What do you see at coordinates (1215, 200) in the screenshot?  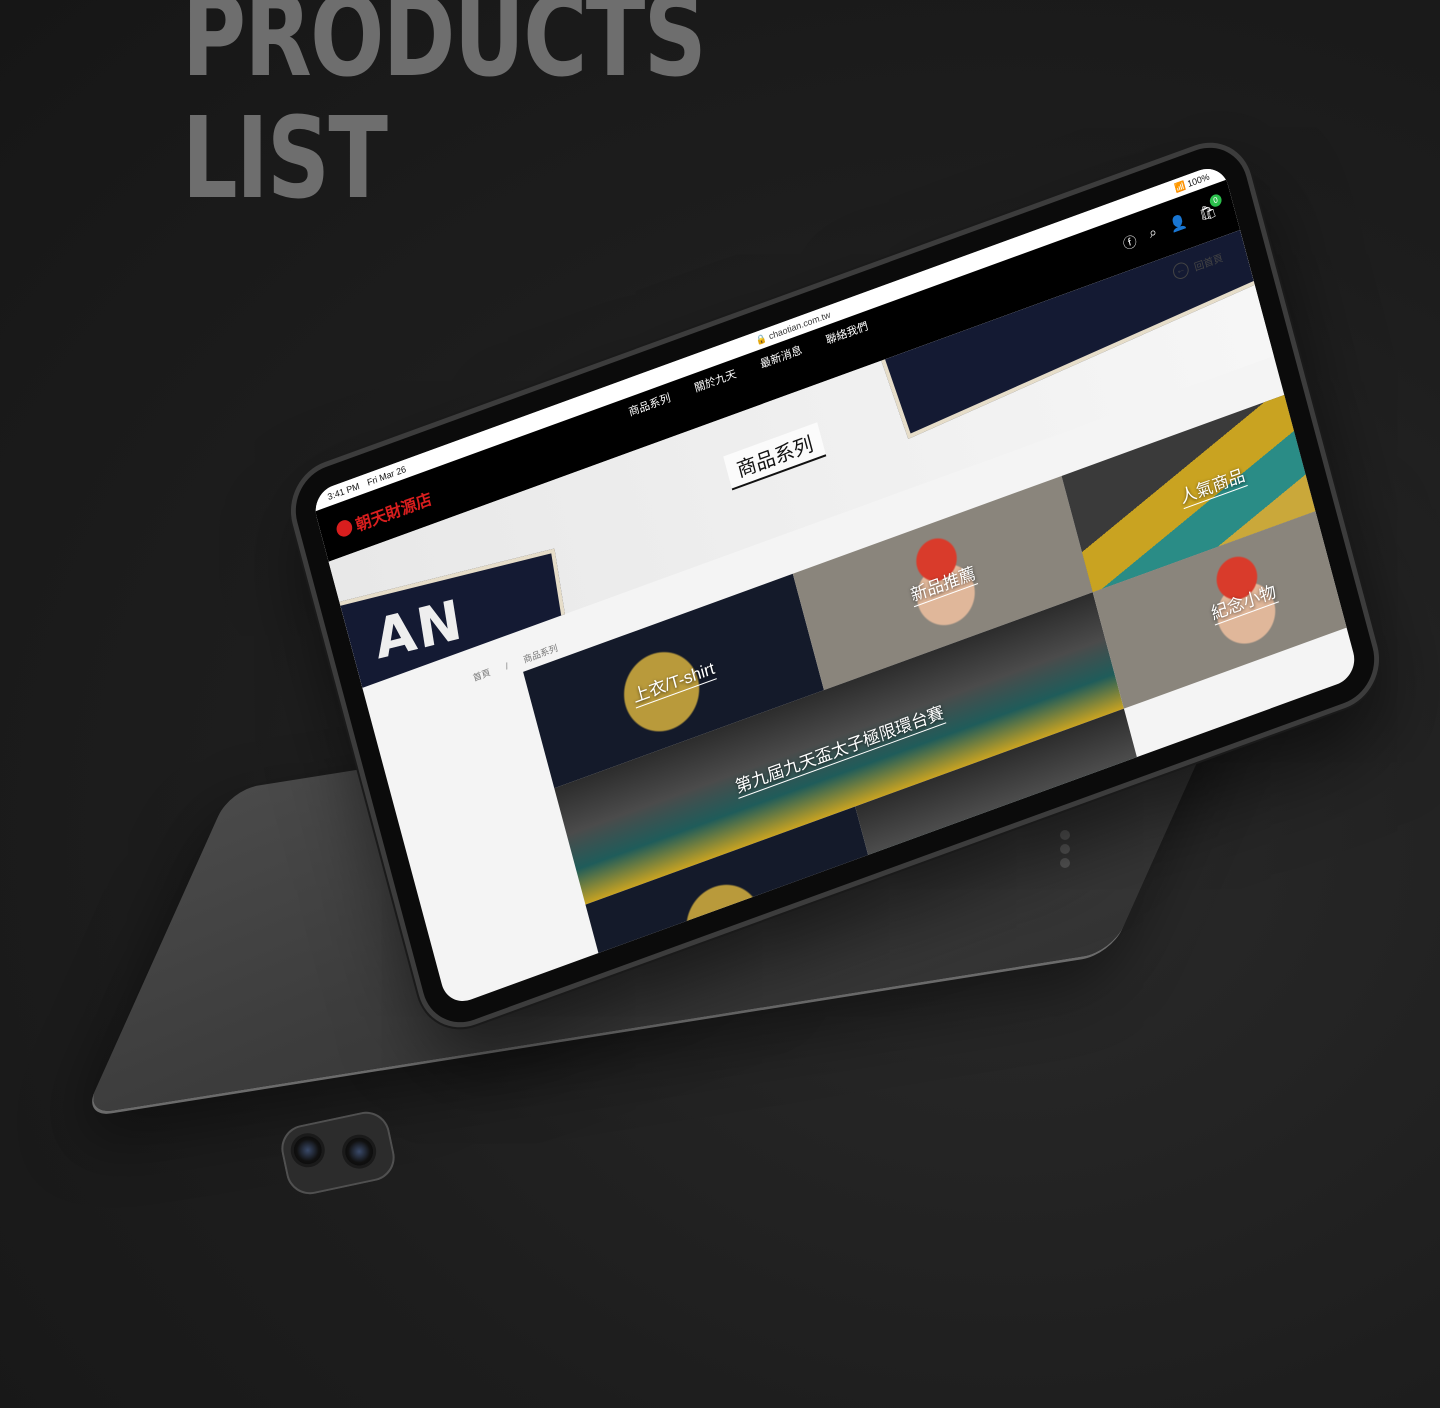 I see `cart-badge: 0` at bounding box center [1215, 200].